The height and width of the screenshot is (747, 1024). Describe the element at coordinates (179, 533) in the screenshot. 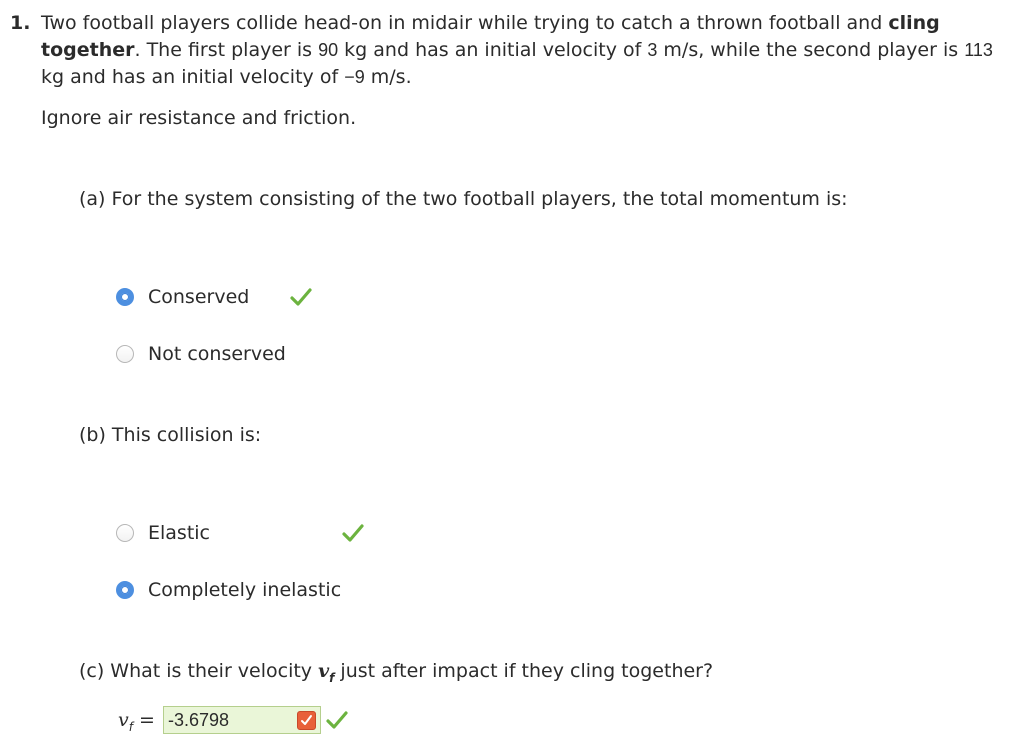

I see `option-label: Elastic` at that location.